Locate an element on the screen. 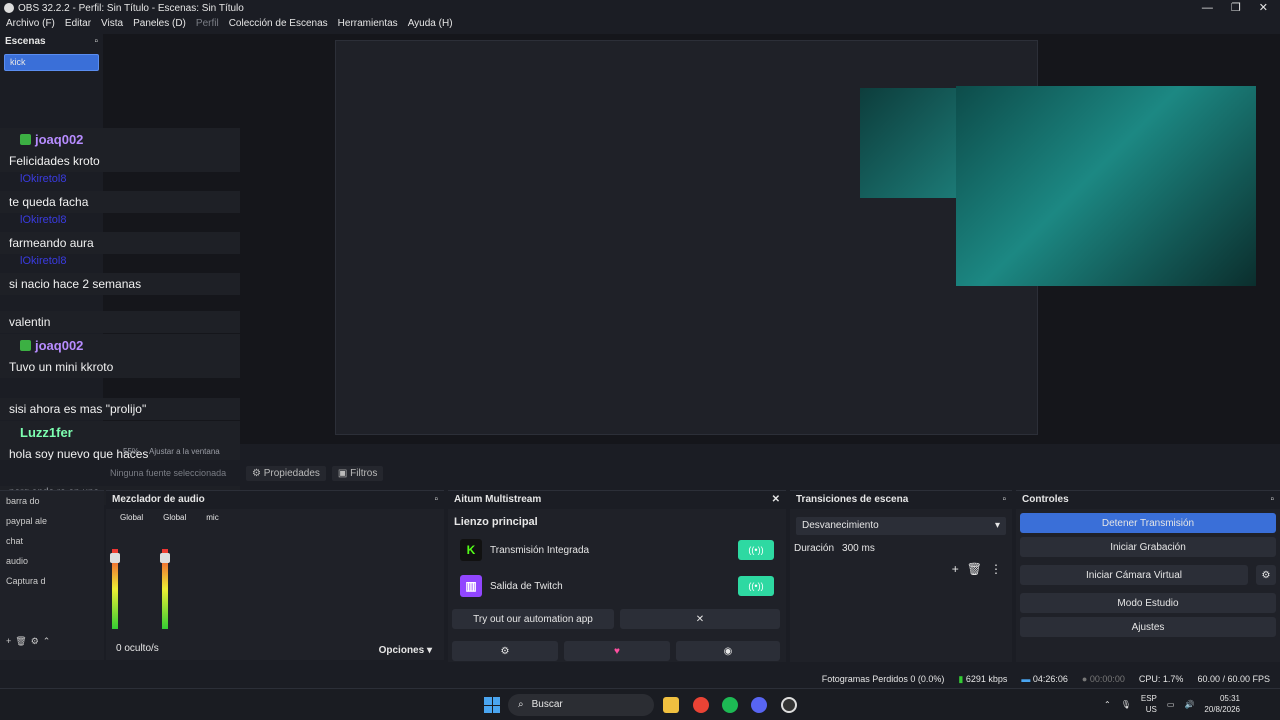  duration-field: 300 ms is located at coordinates (858, 548).